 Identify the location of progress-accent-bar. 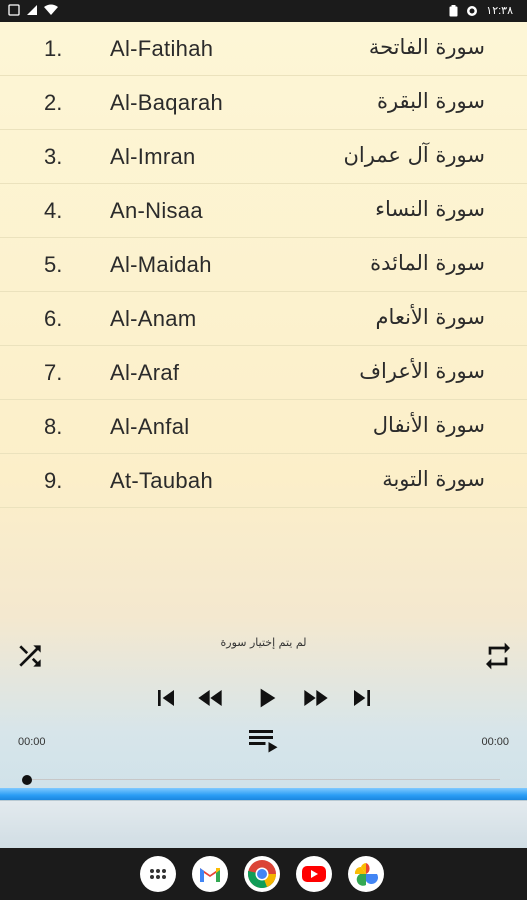
(263, 794).